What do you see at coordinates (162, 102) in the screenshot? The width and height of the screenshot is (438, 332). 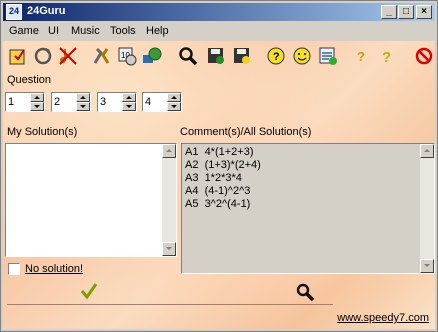 I see `question-spinner-4: 4` at bounding box center [162, 102].